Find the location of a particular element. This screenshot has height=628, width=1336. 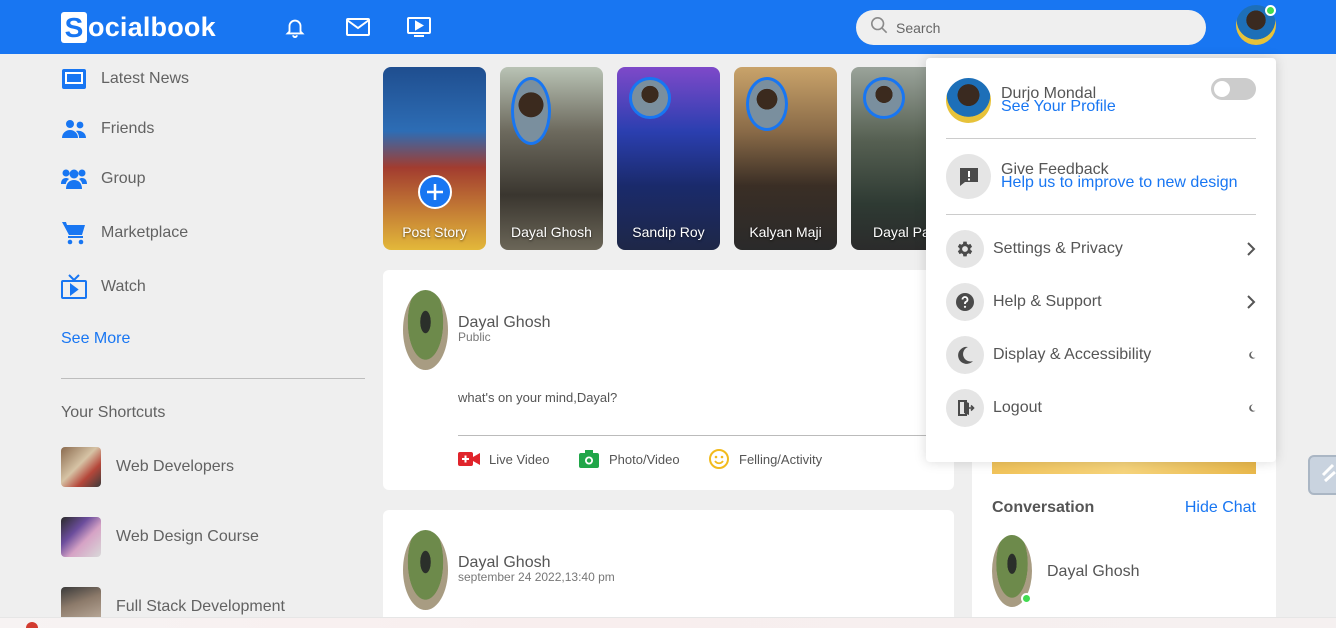

camera-icon is located at coordinates (589, 459).